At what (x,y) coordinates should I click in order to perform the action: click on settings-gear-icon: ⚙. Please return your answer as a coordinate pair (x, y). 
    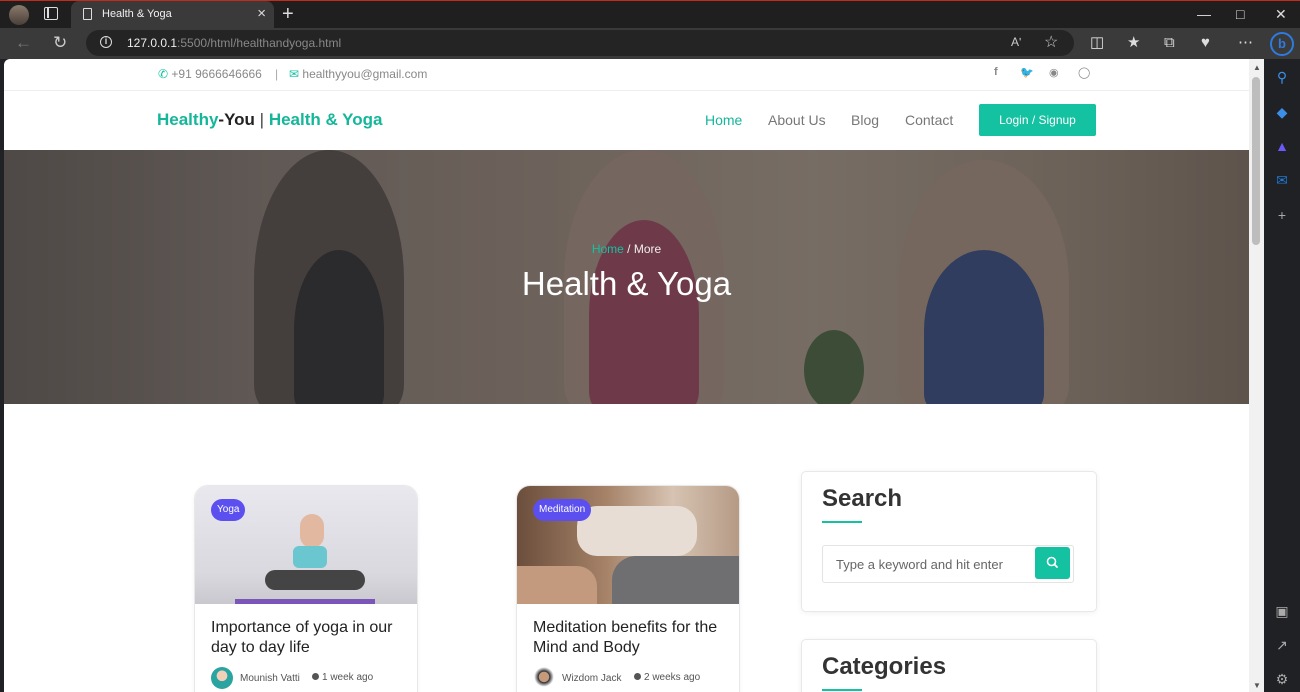
    Looking at the image, I should click on (1282, 679).